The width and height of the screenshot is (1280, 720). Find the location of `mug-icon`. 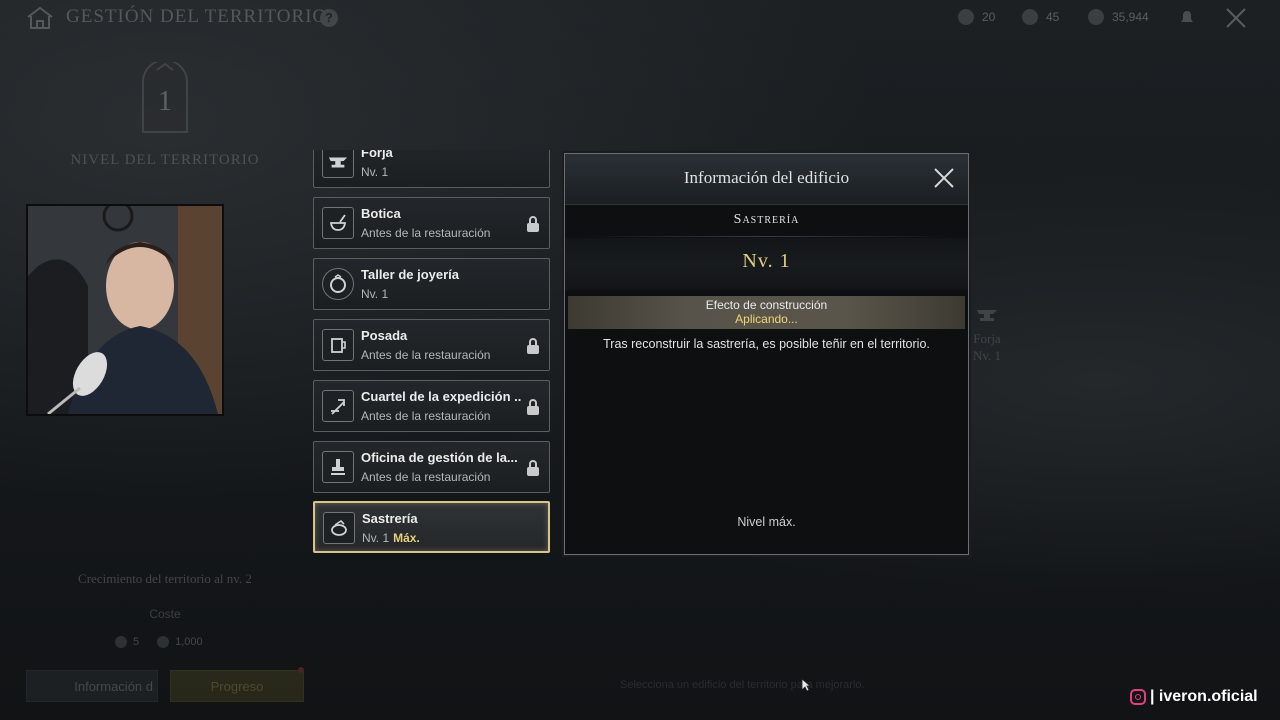

mug-icon is located at coordinates (338, 345).